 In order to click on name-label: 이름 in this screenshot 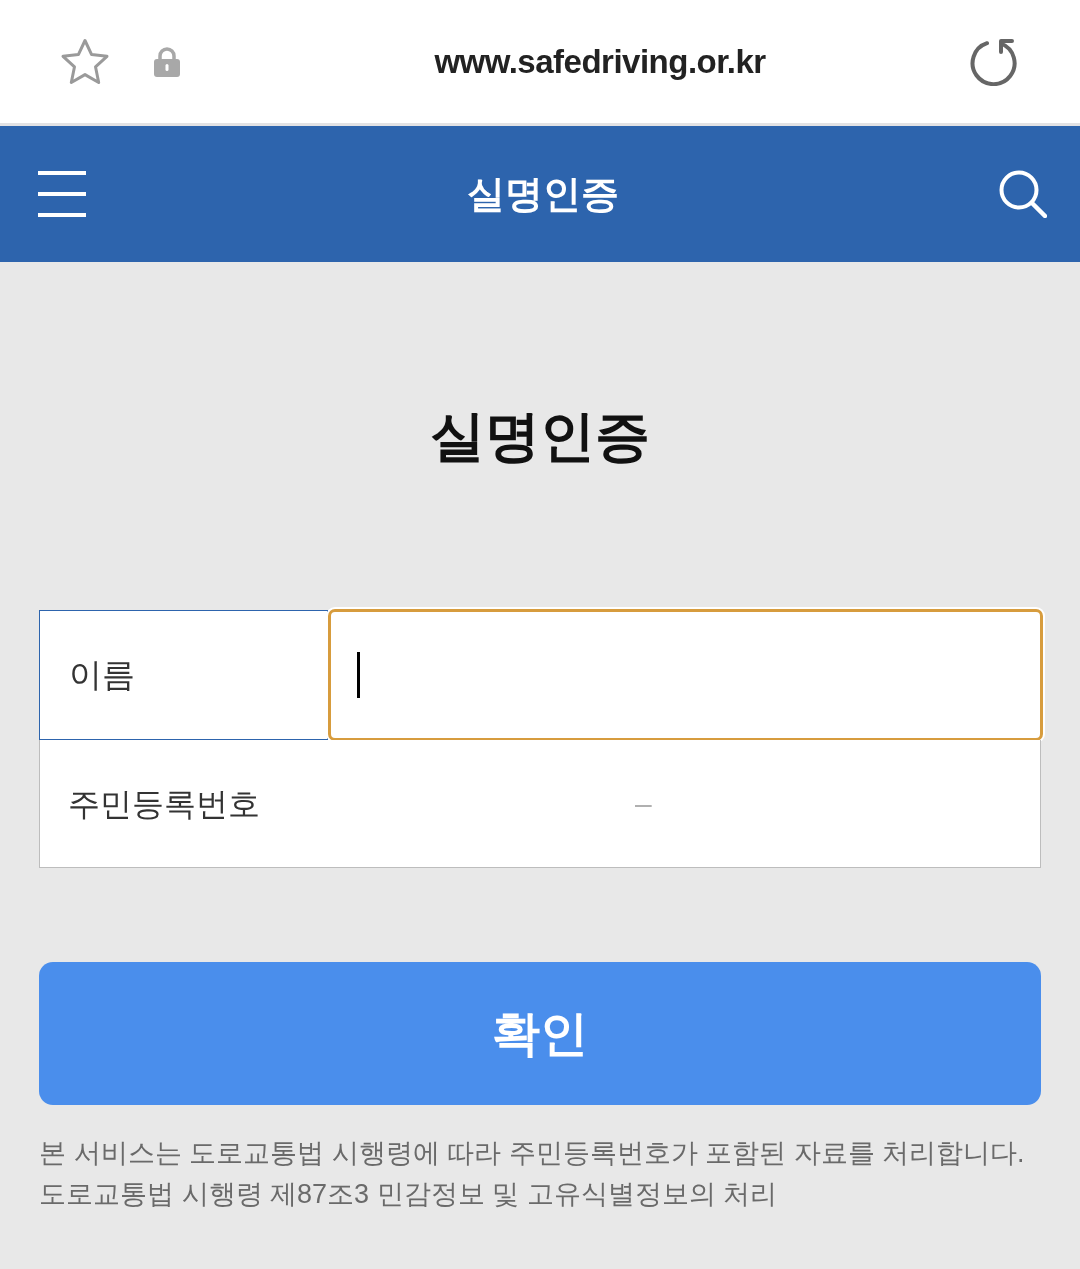, I will do `click(183, 675)`.